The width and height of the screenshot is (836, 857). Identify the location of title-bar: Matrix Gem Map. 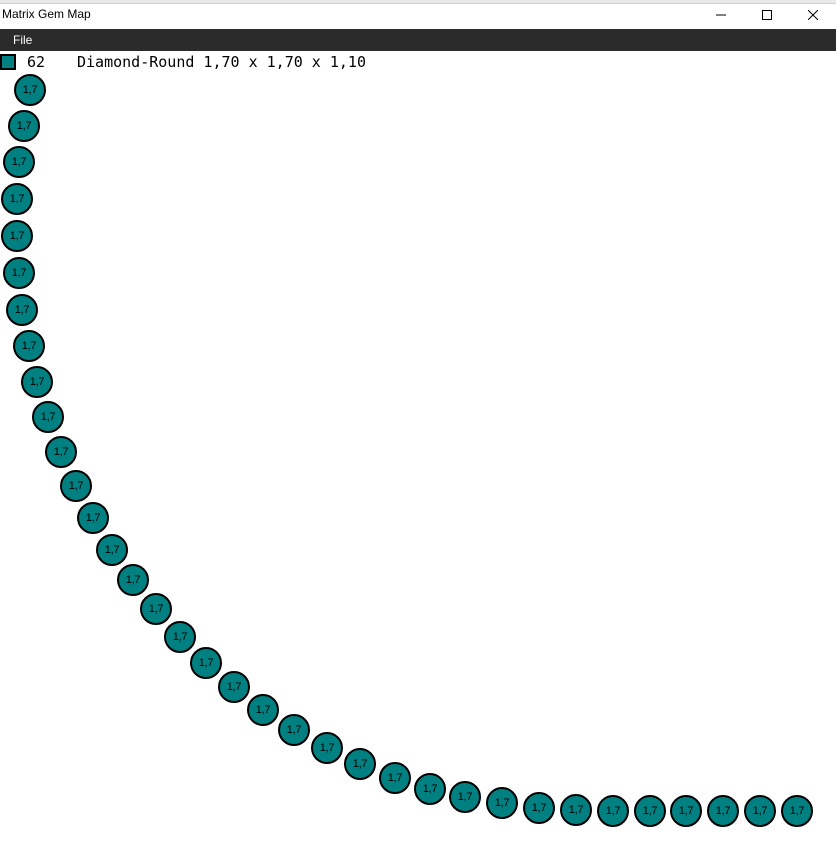
(418, 14).